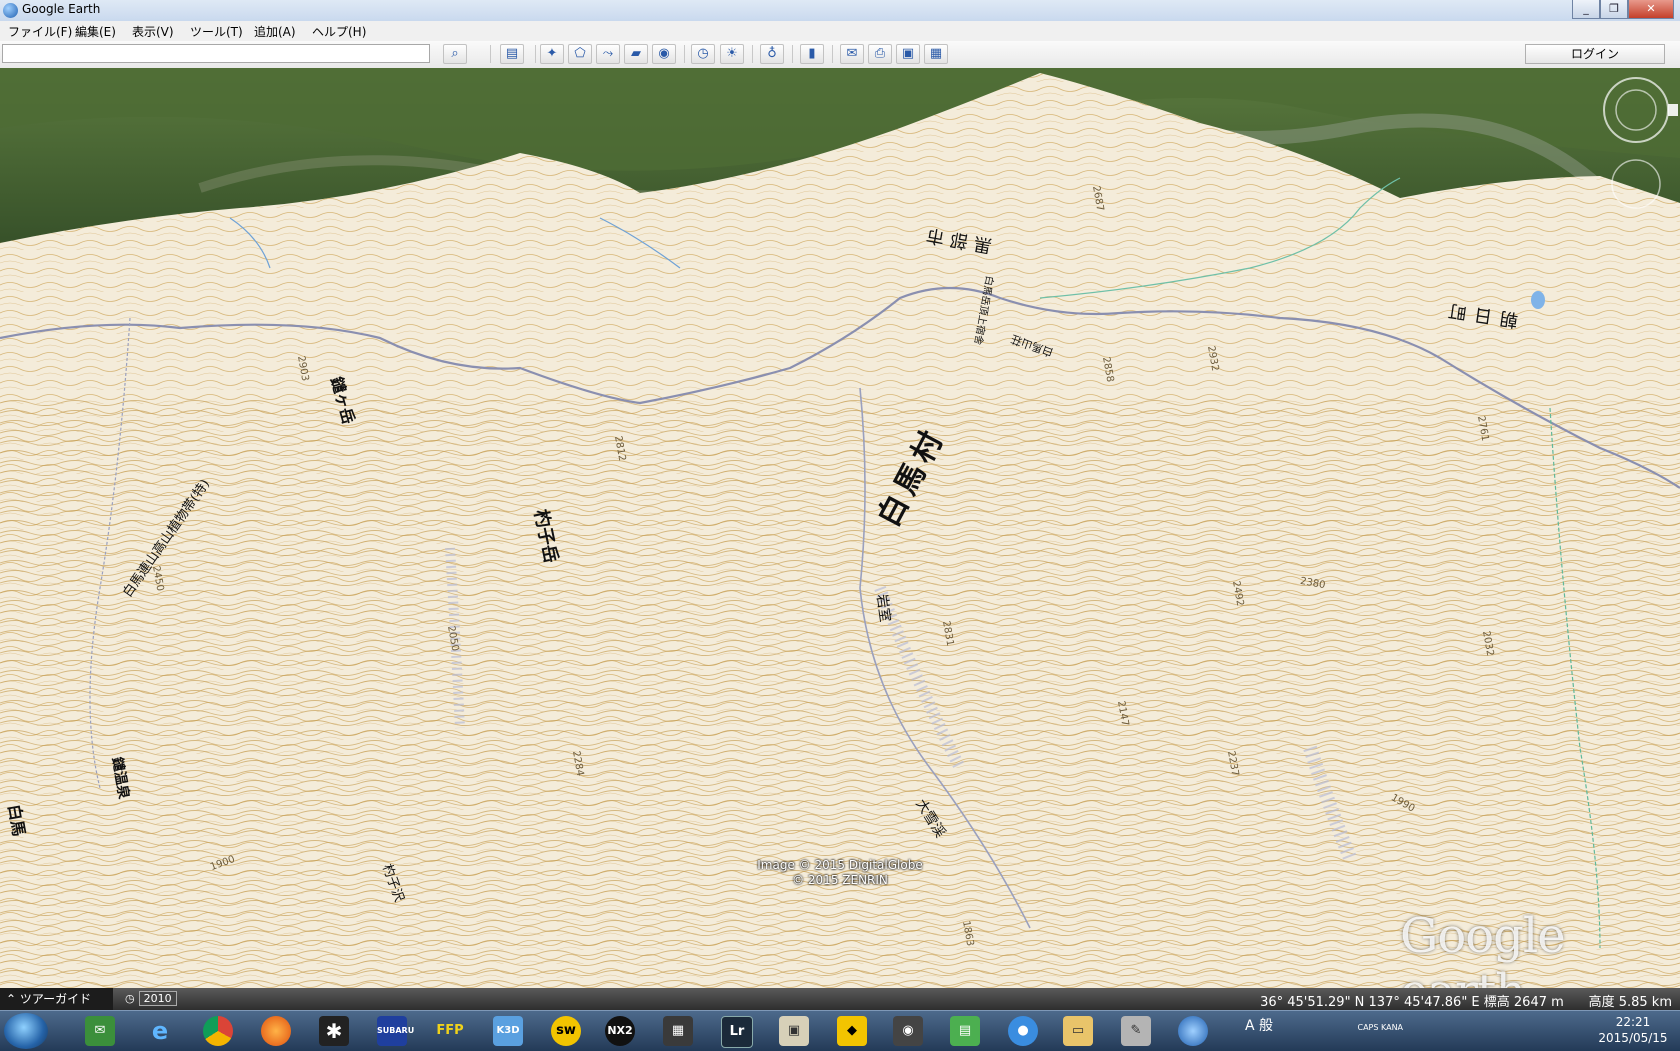 Image resolution: width=1680 pixels, height=1051 pixels. I want to click on nx2-app: NX2, so click(620, 1031).